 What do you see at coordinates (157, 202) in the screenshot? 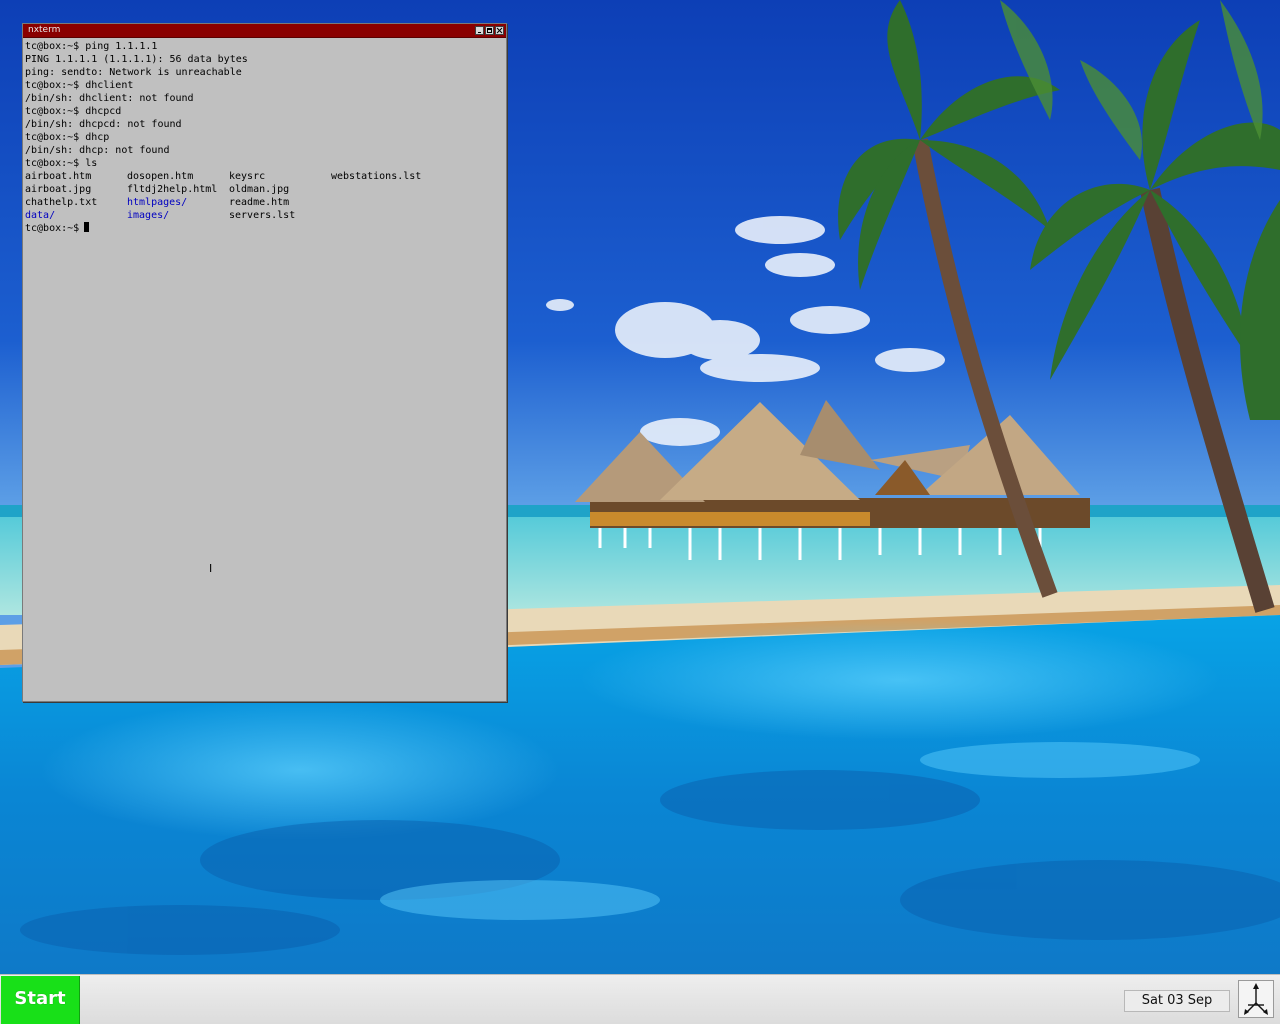
I see `ls-directory: htmlpages/` at bounding box center [157, 202].